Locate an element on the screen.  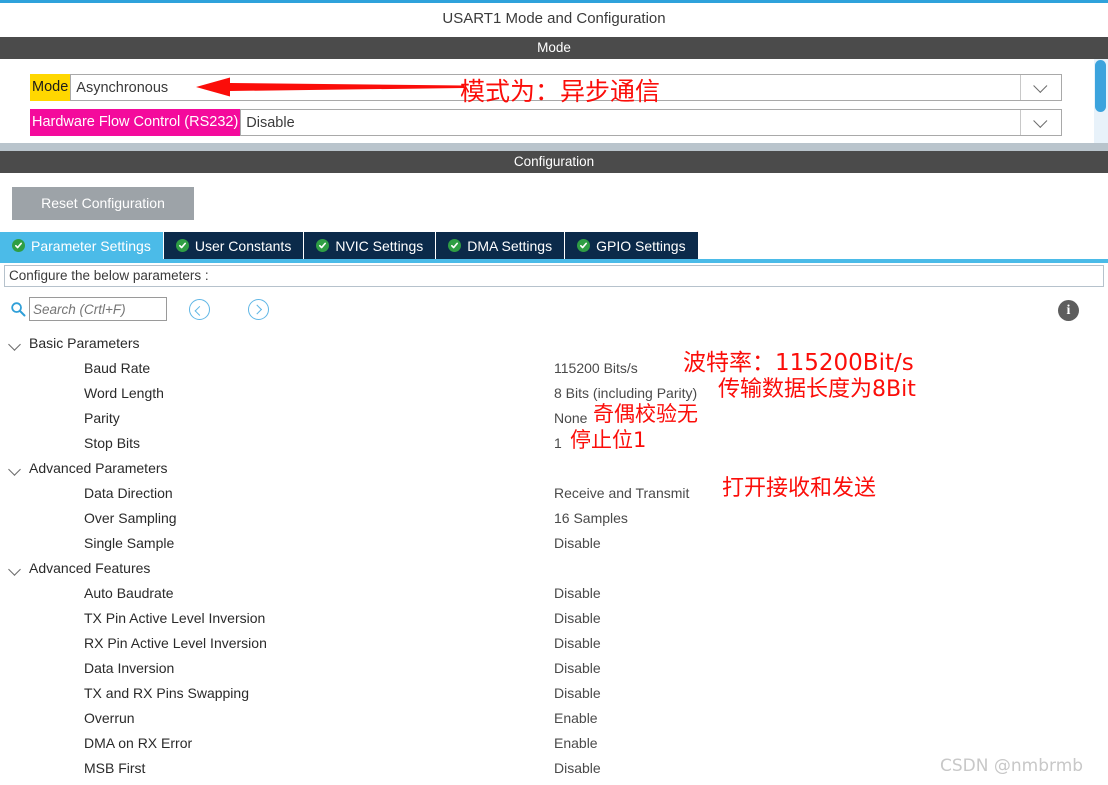
configure-notice: Configure the below parameters : is located at coordinates (554, 276).